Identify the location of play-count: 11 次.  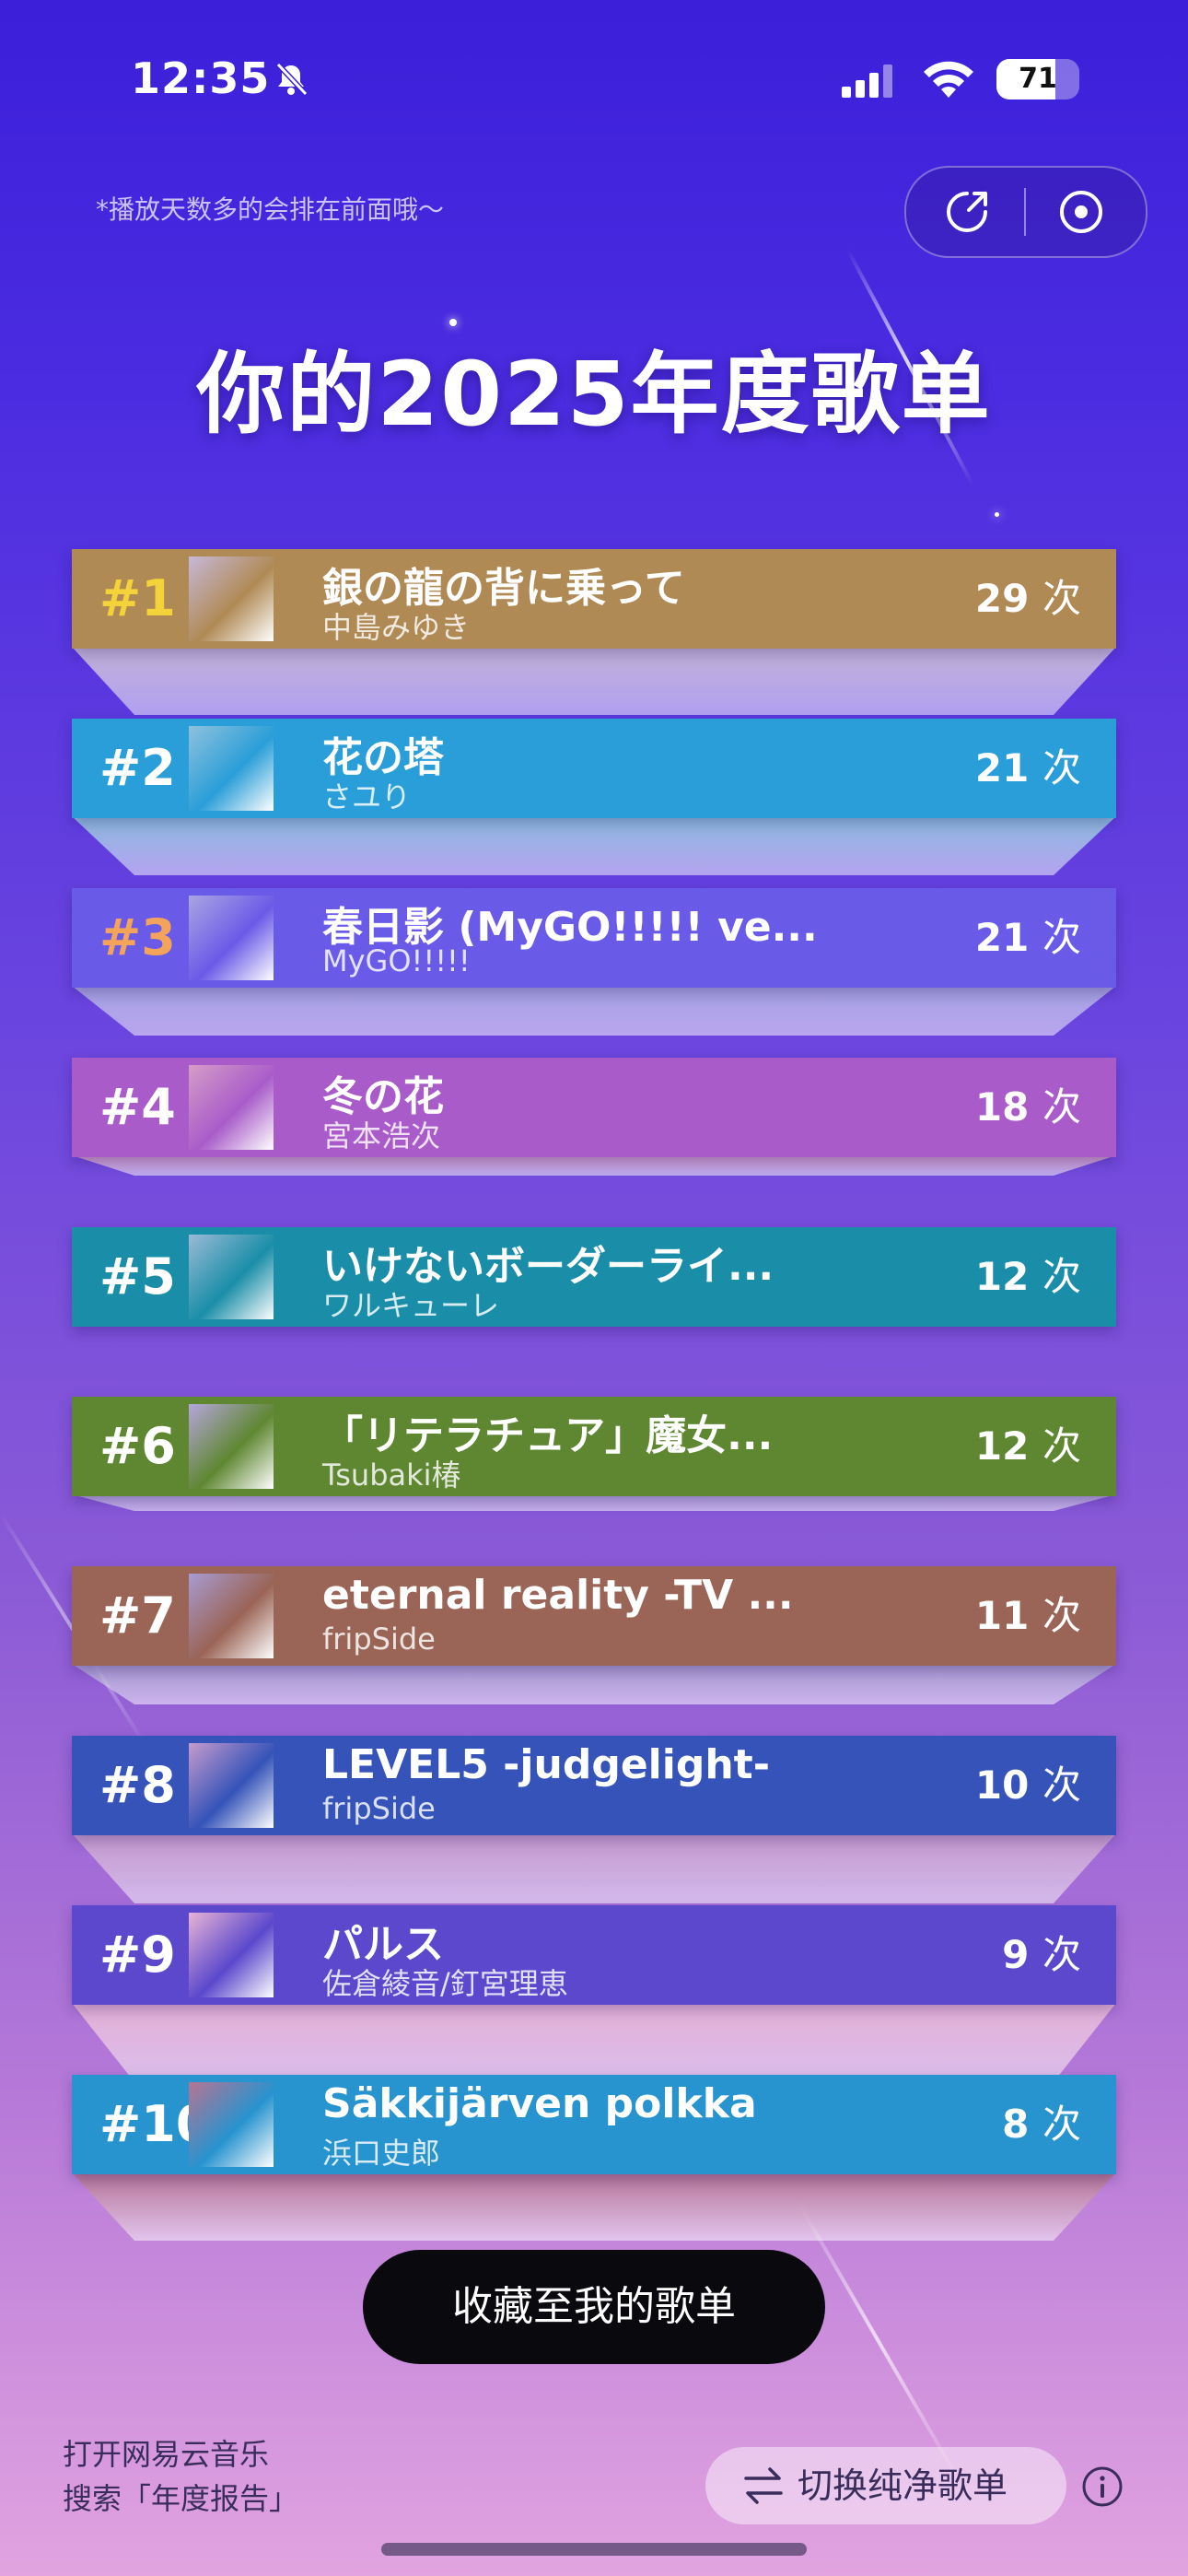
(1028, 1616).